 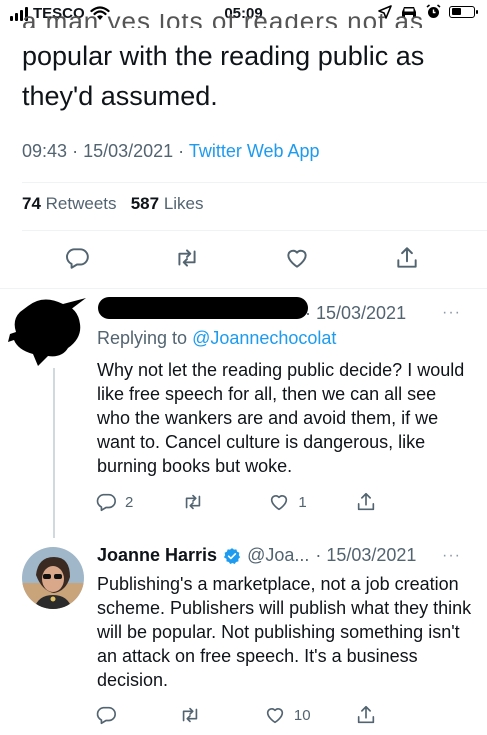 I want to click on reply1-reply-button: 2, so click(x=115, y=502).